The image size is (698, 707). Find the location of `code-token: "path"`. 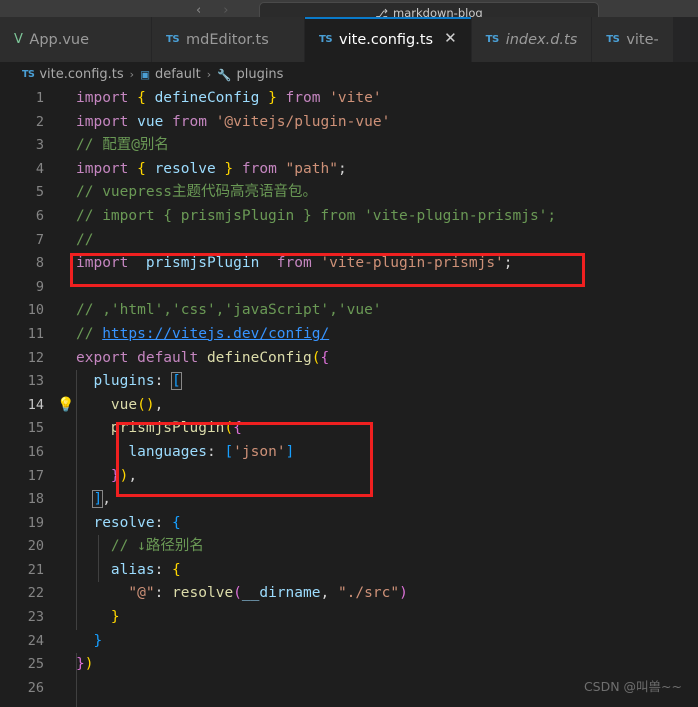

code-token: "path" is located at coordinates (311, 168).